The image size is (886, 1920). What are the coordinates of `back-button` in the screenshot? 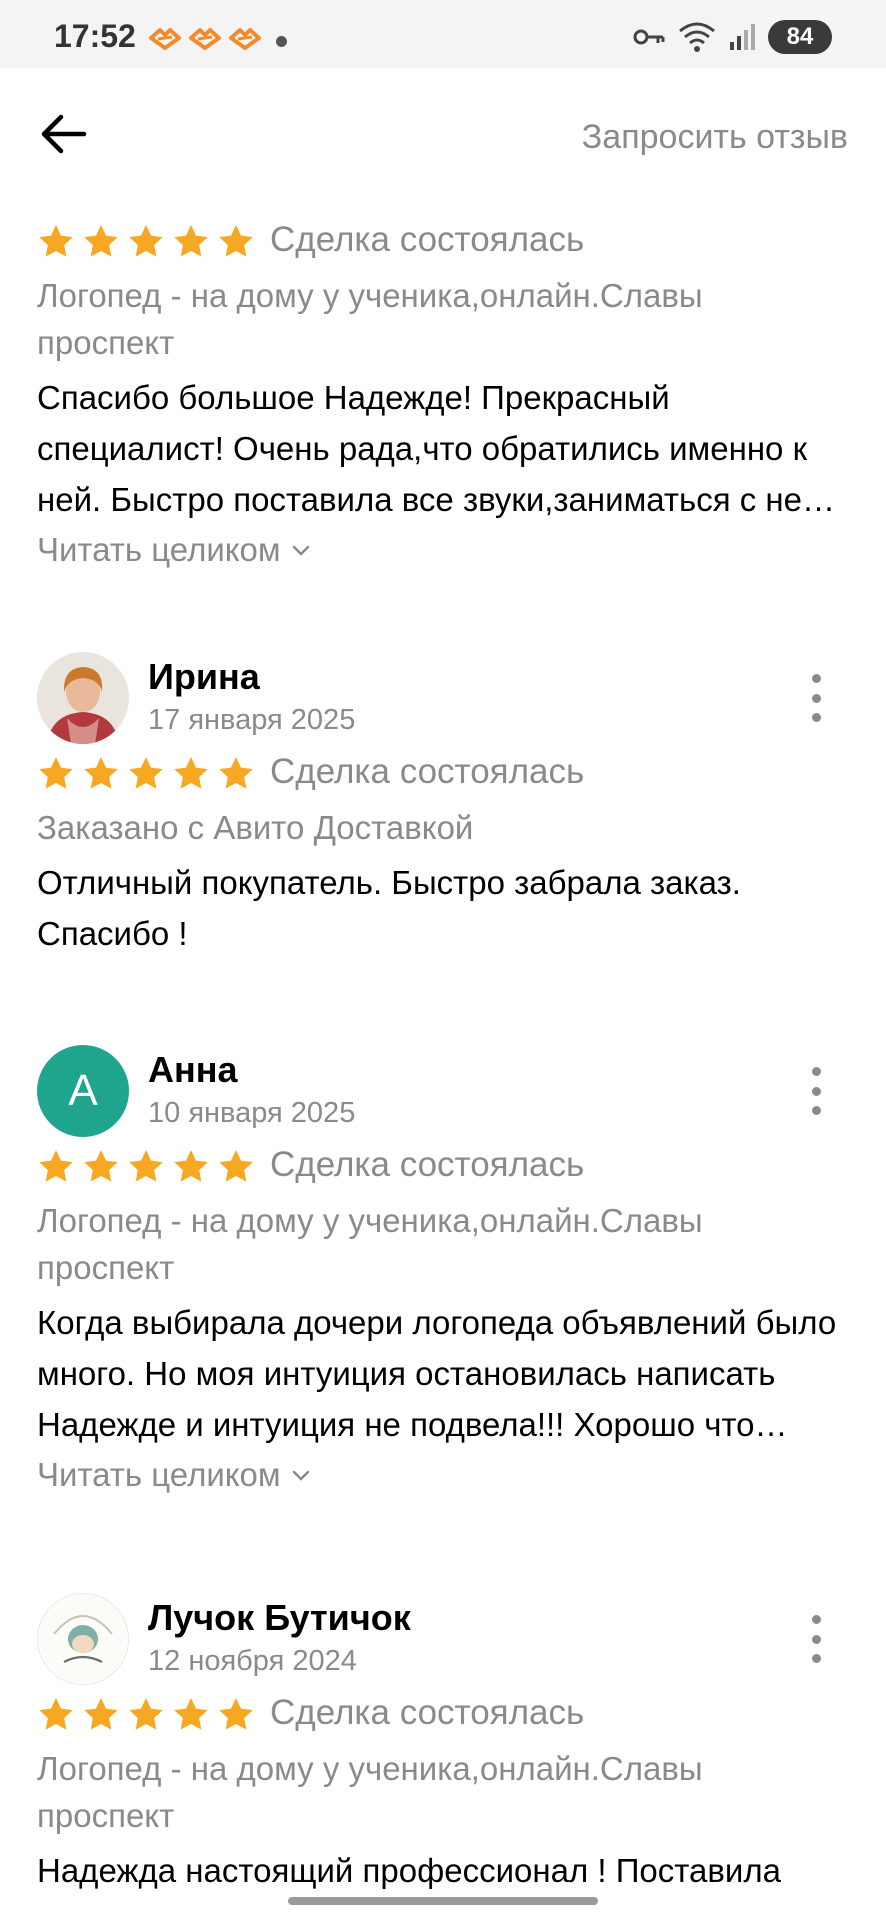 It's located at (65, 134).